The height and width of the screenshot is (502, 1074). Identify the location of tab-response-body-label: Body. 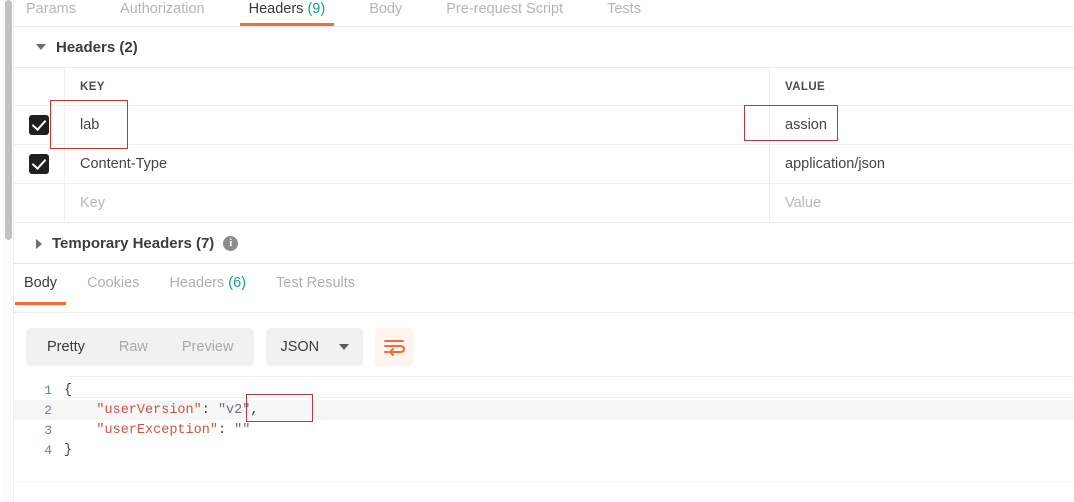
(41, 283).